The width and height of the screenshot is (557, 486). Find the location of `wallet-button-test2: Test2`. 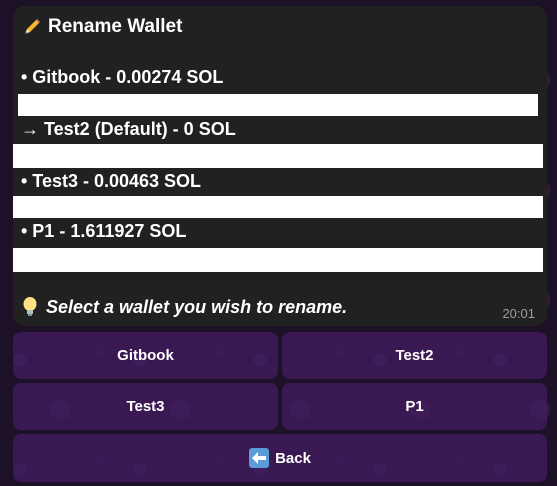

wallet-button-test2: Test2 is located at coordinates (414, 355).